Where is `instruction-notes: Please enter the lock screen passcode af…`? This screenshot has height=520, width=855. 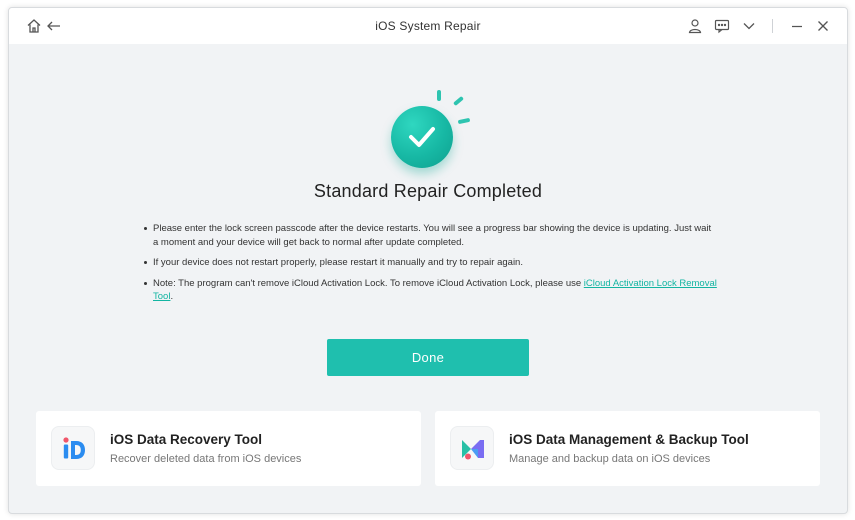
instruction-notes: Please enter the lock screen passcode af… is located at coordinates (431, 266).